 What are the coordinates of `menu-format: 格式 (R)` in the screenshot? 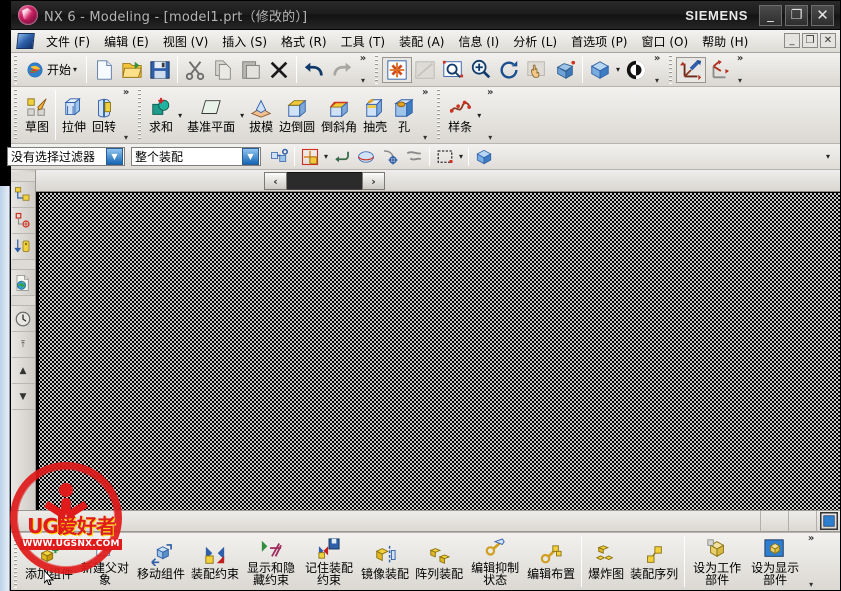 It's located at (304, 41).